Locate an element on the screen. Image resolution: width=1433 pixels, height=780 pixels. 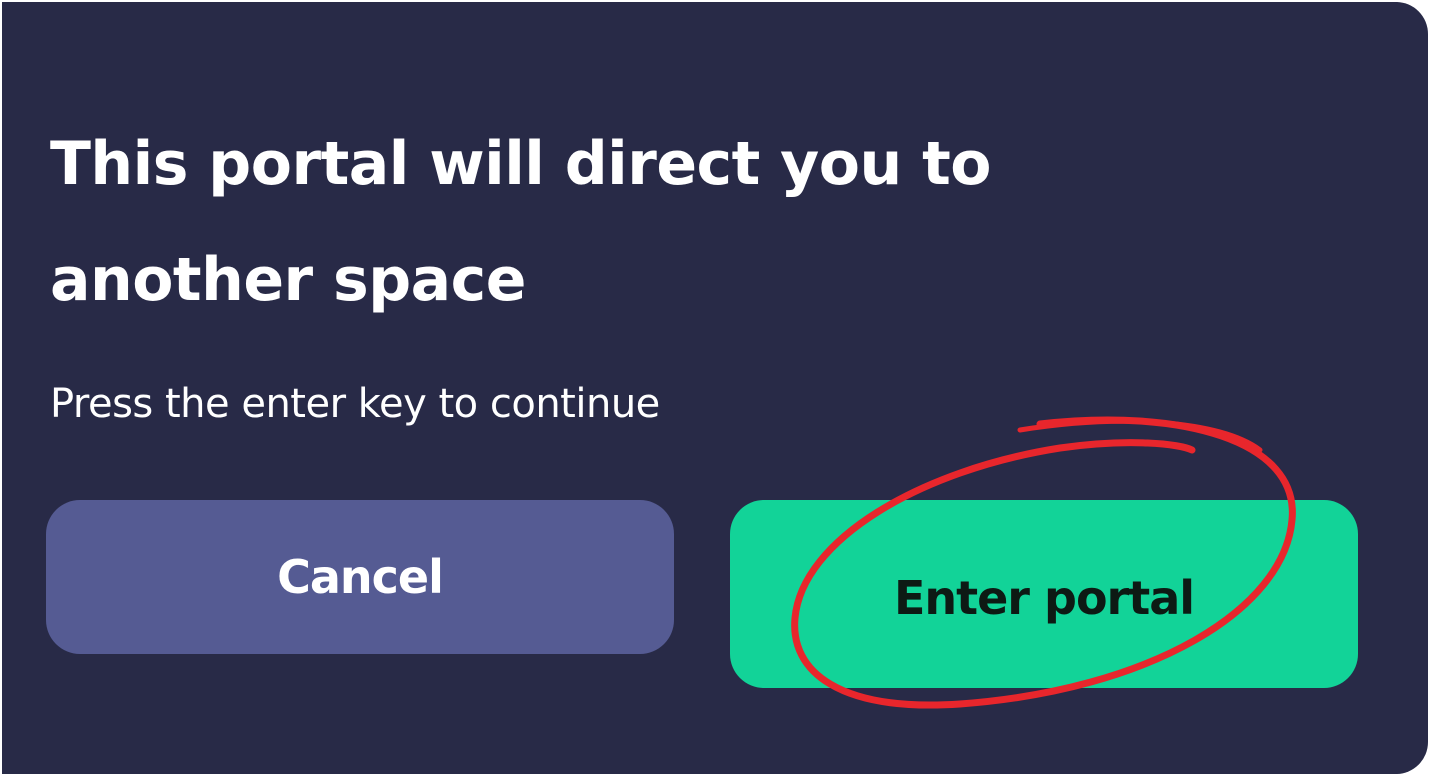
cancel-button-label: Cancel is located at coordinates (360, 577).